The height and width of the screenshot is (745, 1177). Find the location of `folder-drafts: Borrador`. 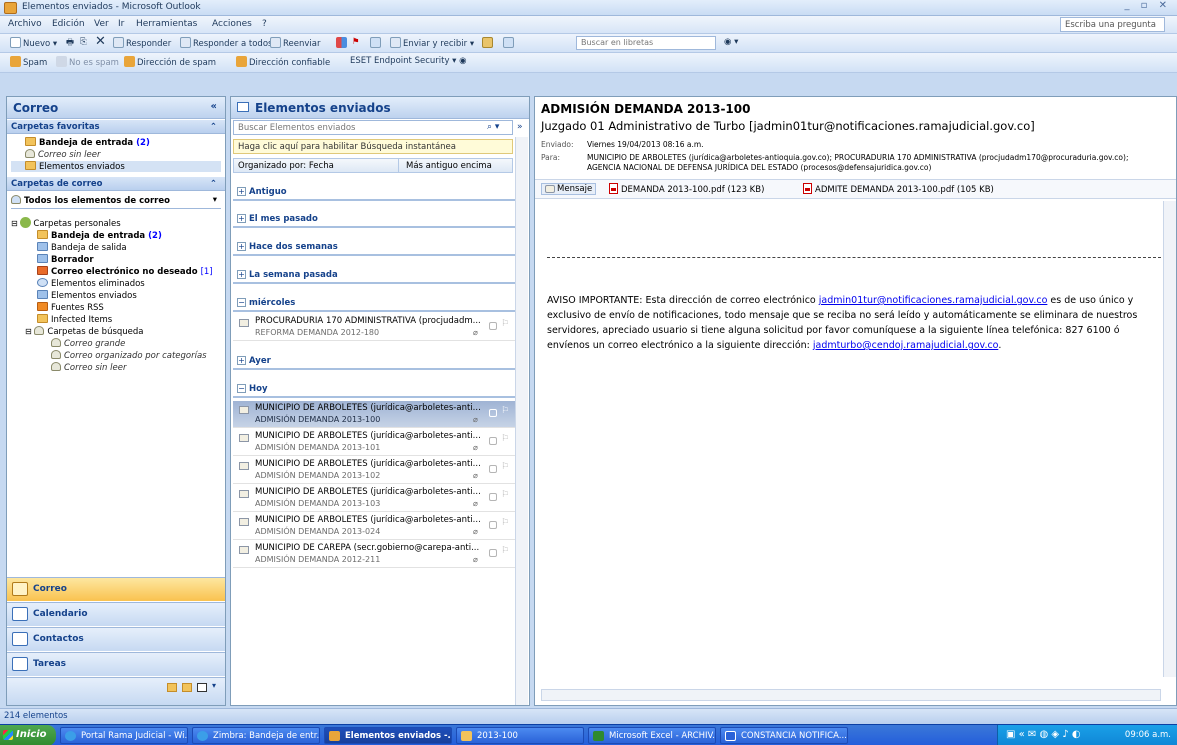

folder-drafts: Borrador is located at coordinates (65, 259).